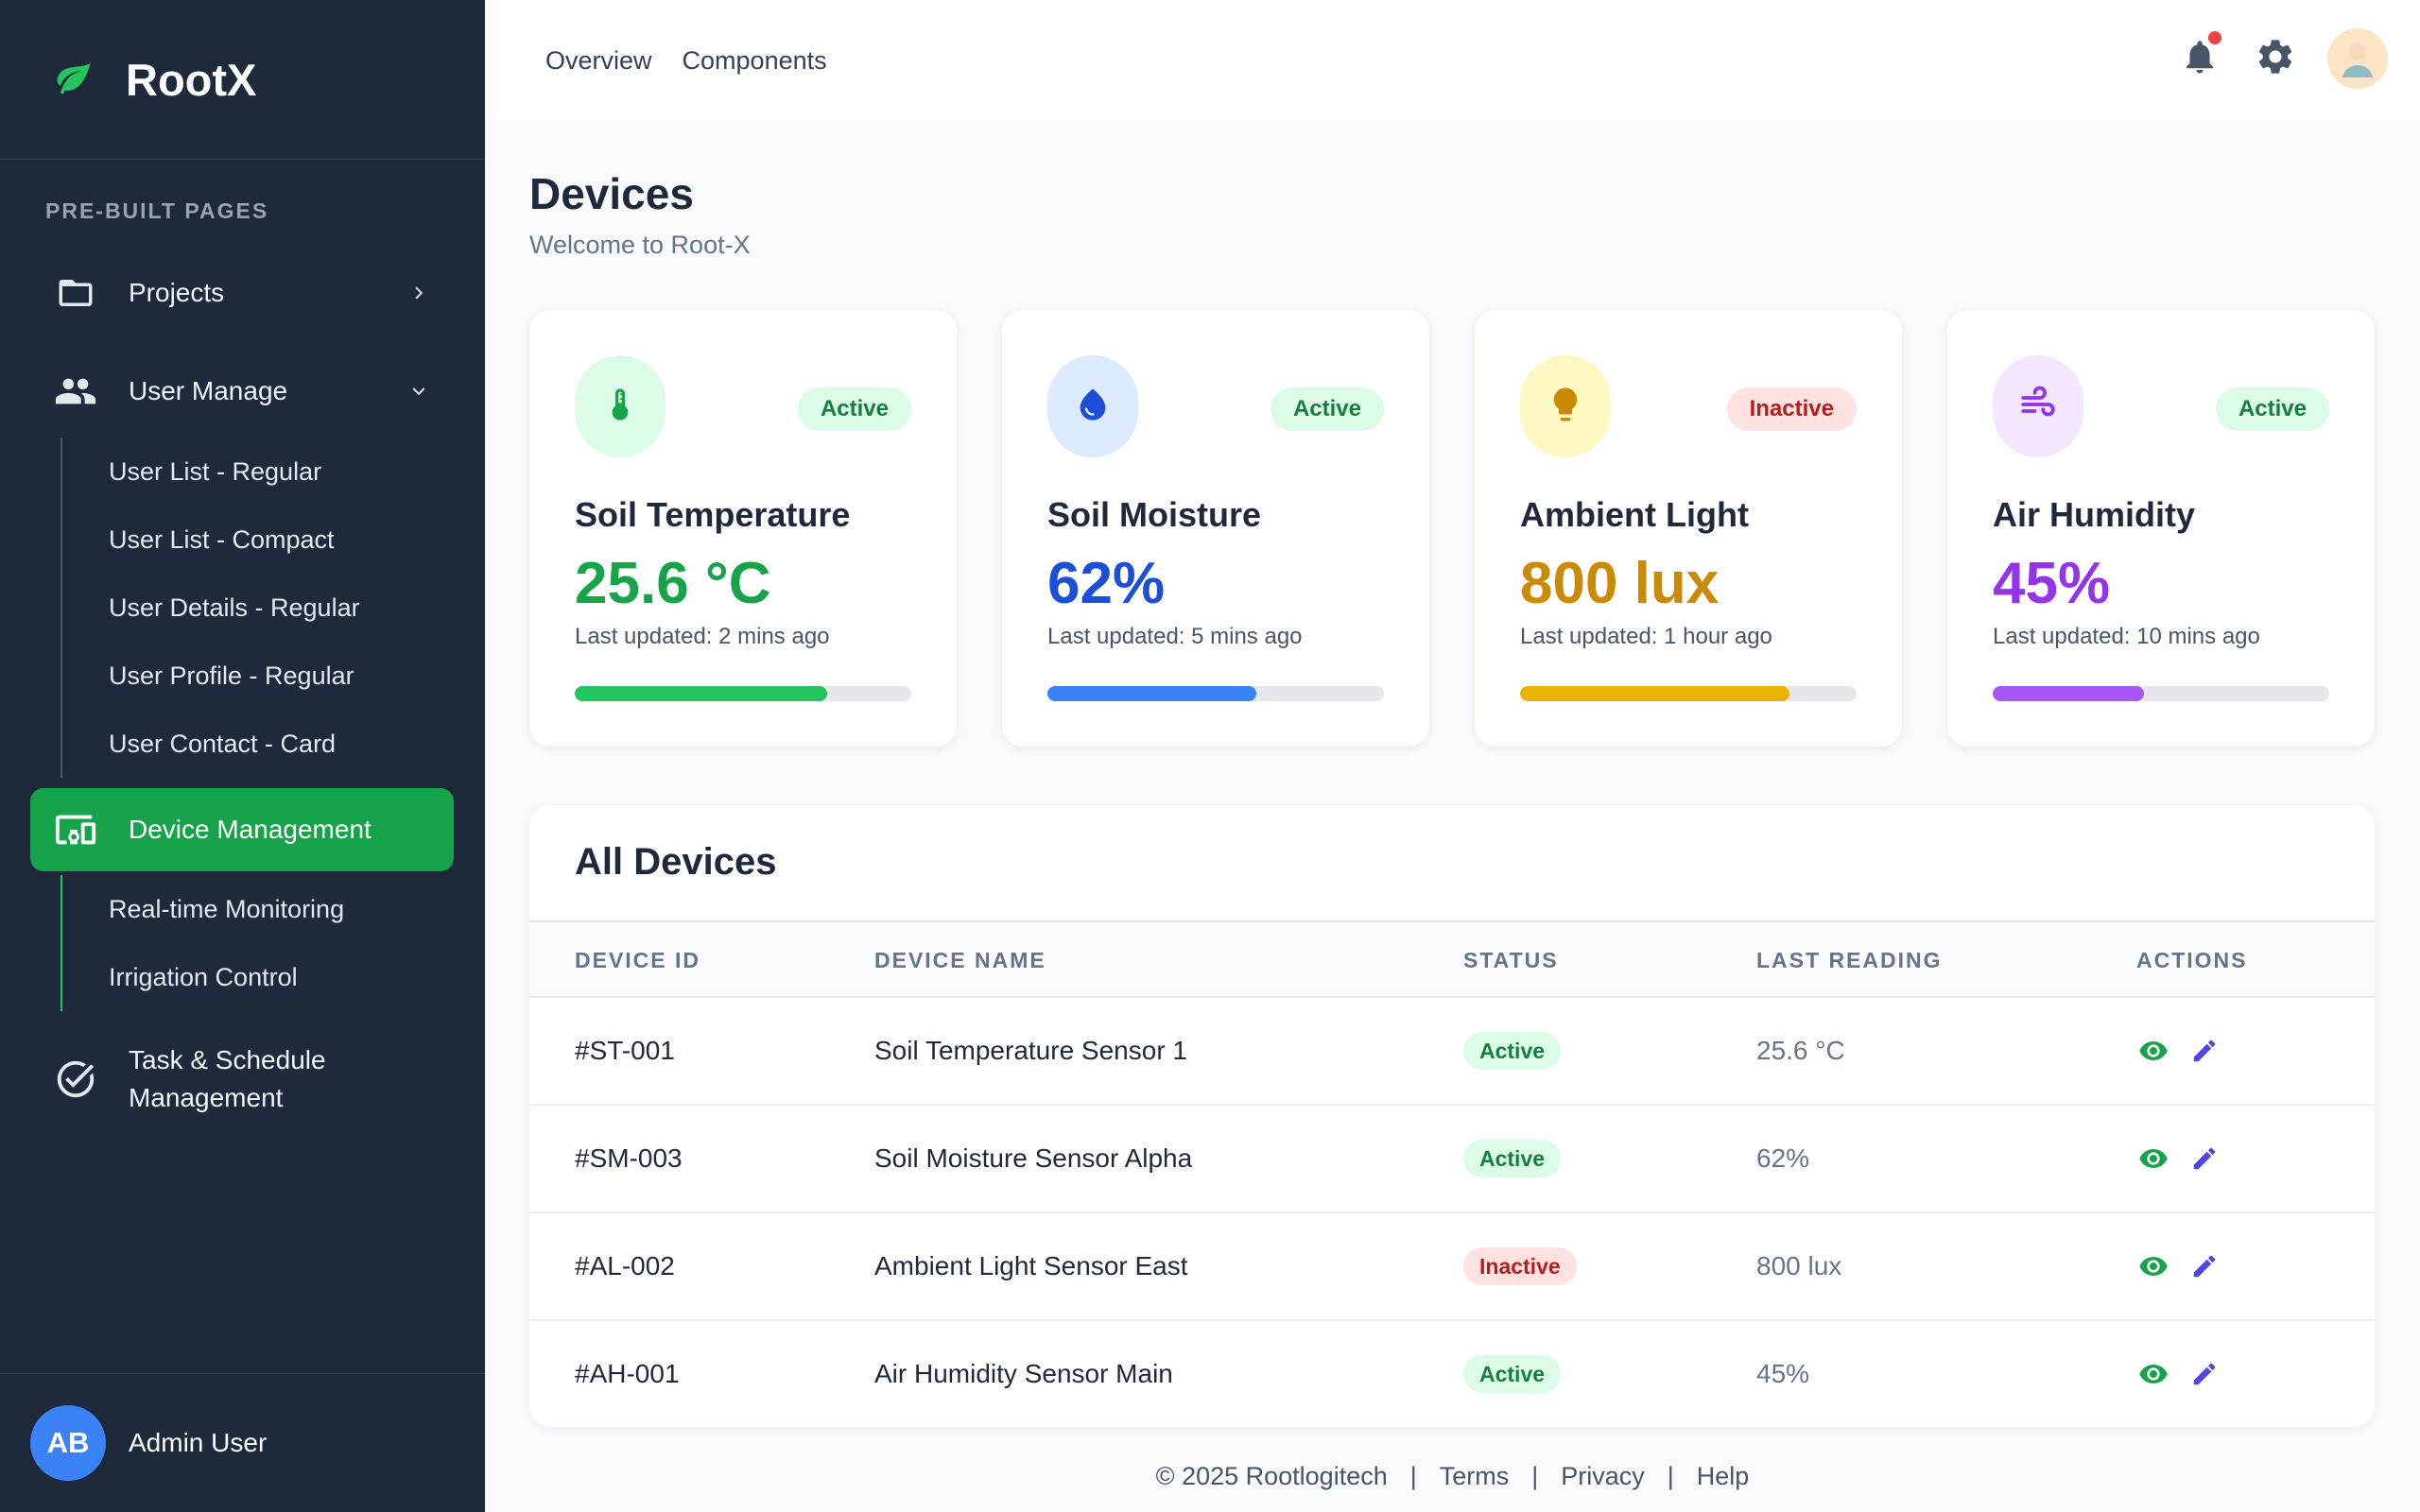 The image size is (2420, 1512). What do you see at coordinates (418, 391) in the screenshot?
I see `chevron-down-icon` at bounding box center [418, 391].